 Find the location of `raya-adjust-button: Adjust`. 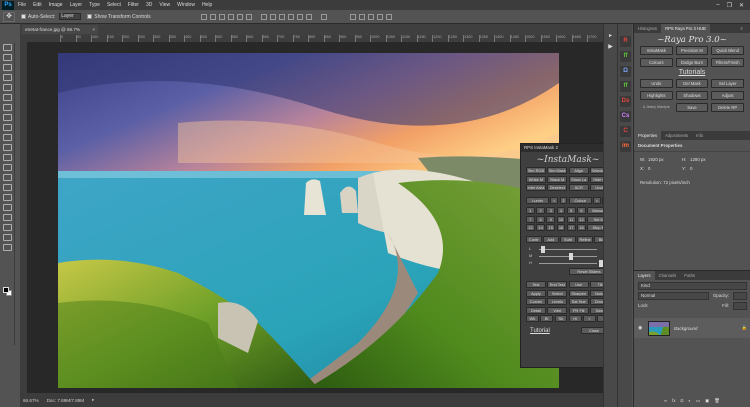

raya-adjust-button: Adjust is located at coordinates (727, 95).